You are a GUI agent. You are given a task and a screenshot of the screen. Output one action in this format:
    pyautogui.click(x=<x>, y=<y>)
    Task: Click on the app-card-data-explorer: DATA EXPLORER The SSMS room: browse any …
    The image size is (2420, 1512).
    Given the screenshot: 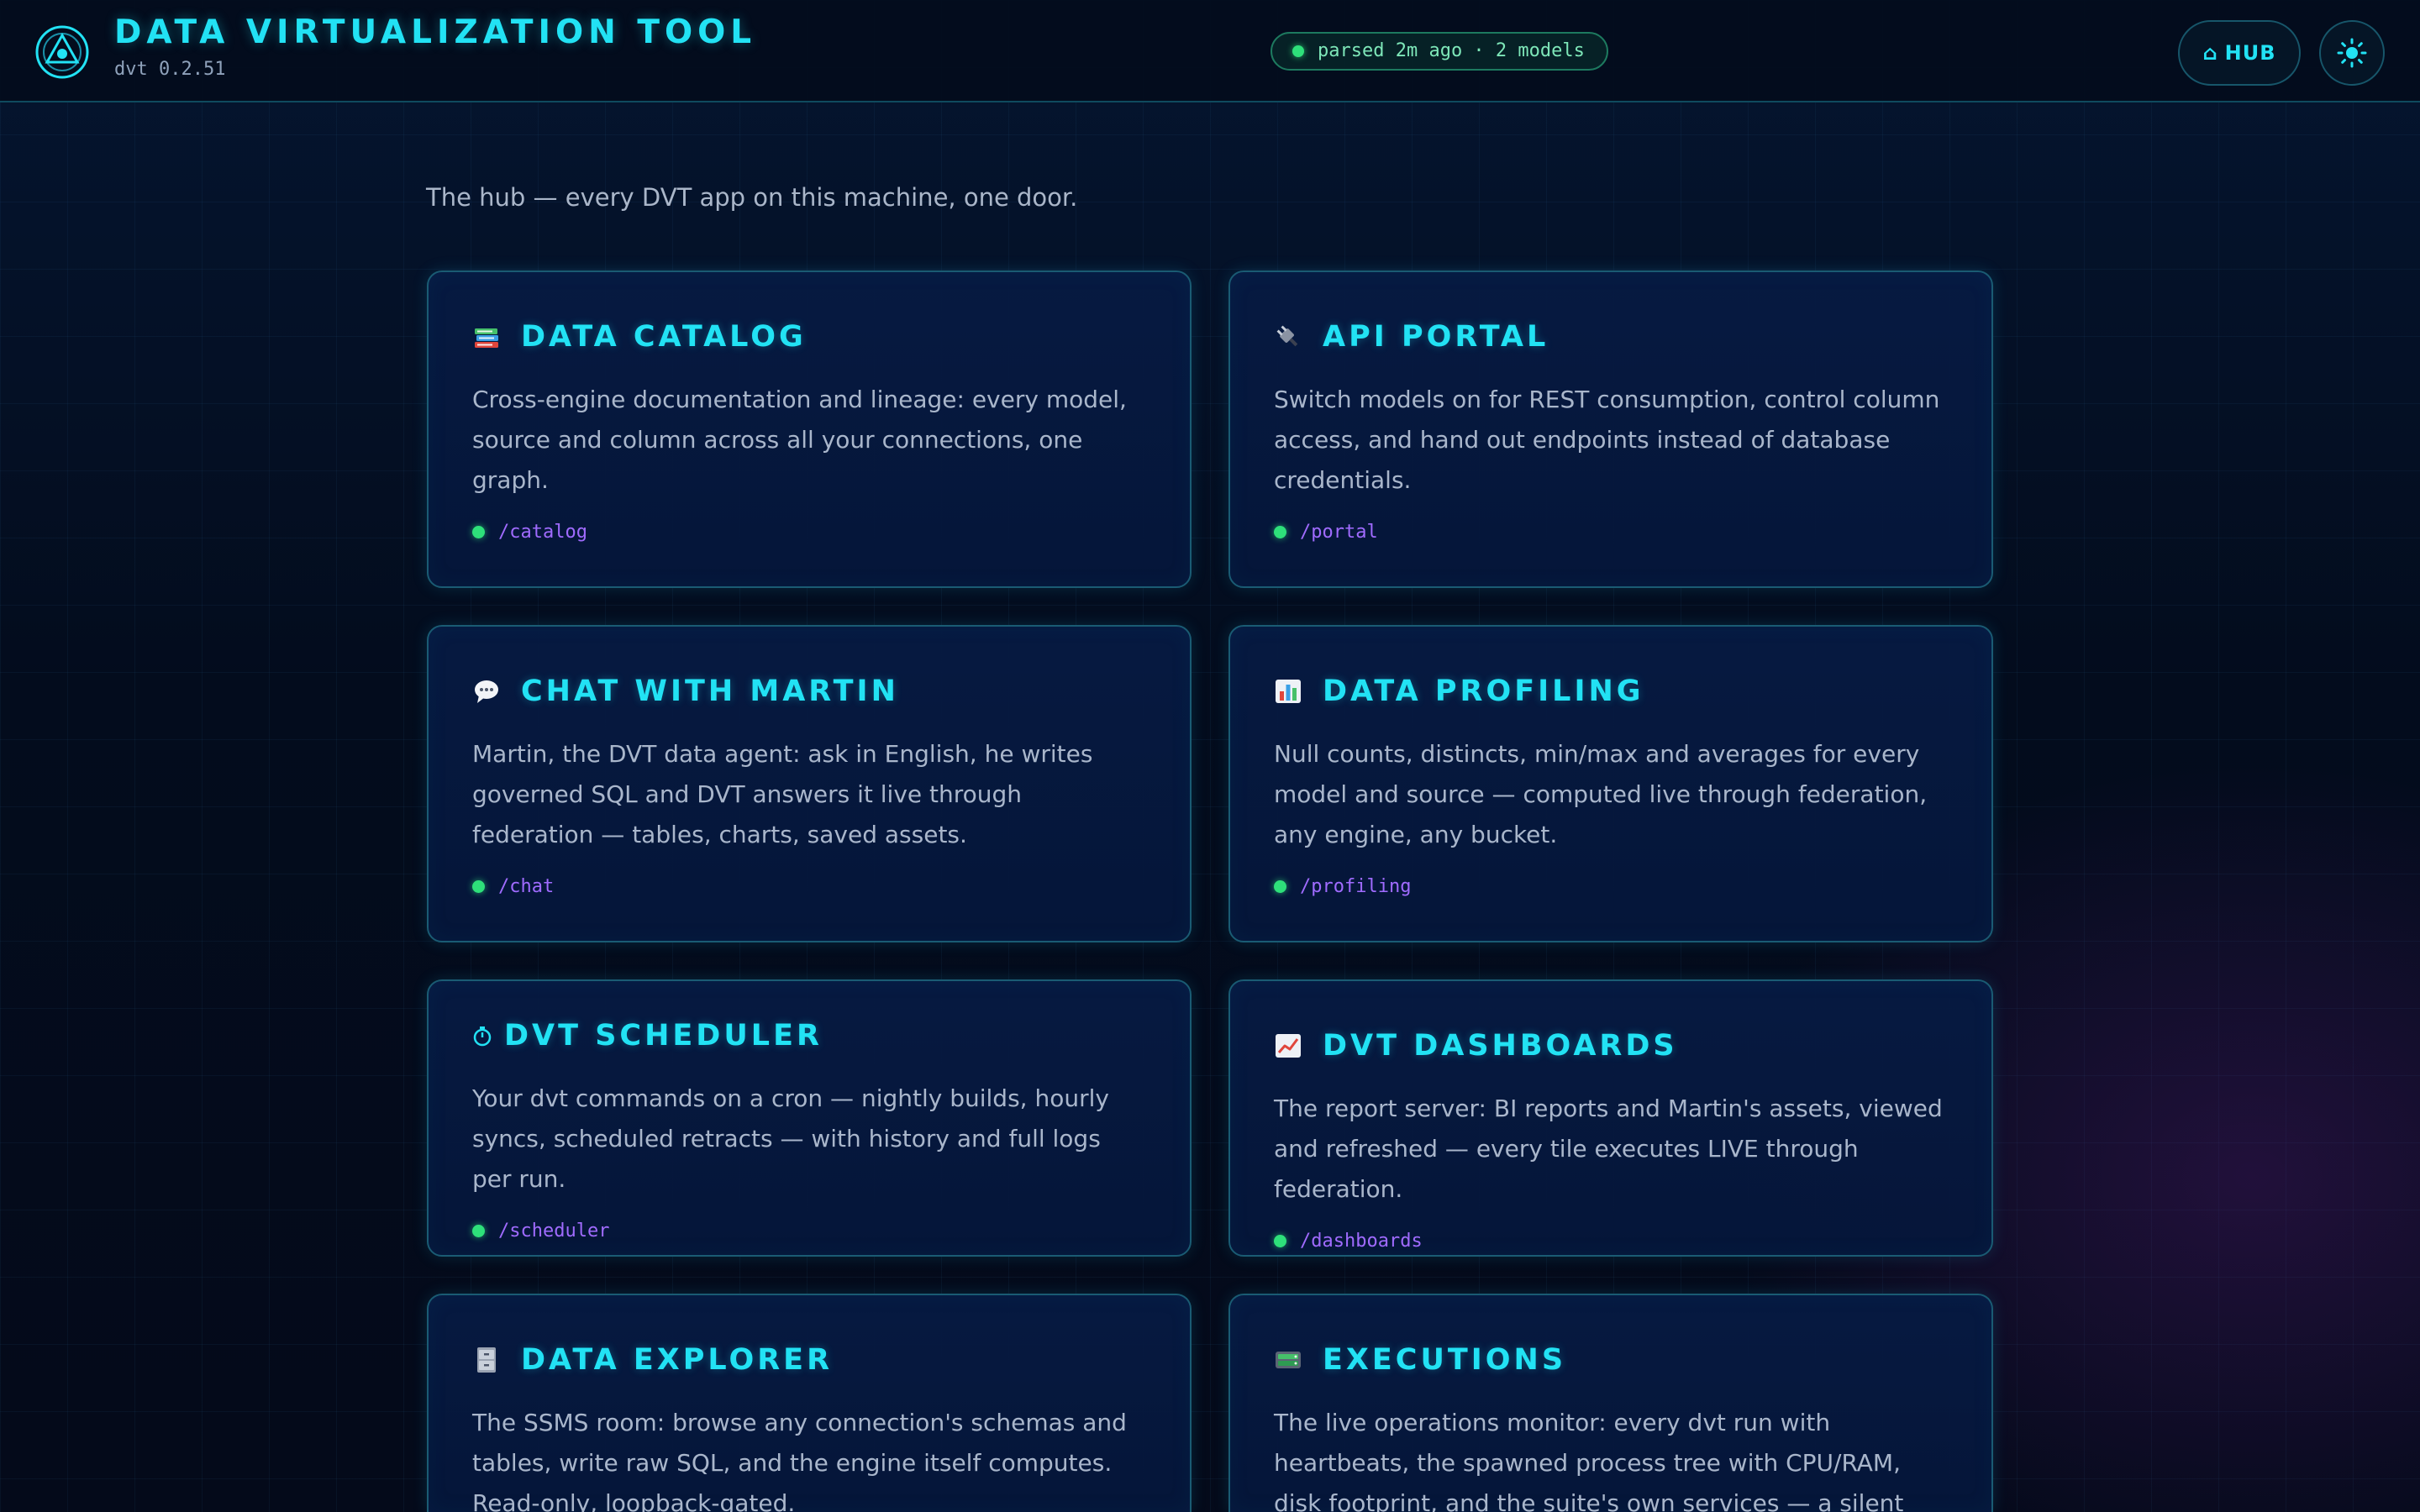 What is the action you would take?
    pyautogui.click(x=810, y=1403)
    